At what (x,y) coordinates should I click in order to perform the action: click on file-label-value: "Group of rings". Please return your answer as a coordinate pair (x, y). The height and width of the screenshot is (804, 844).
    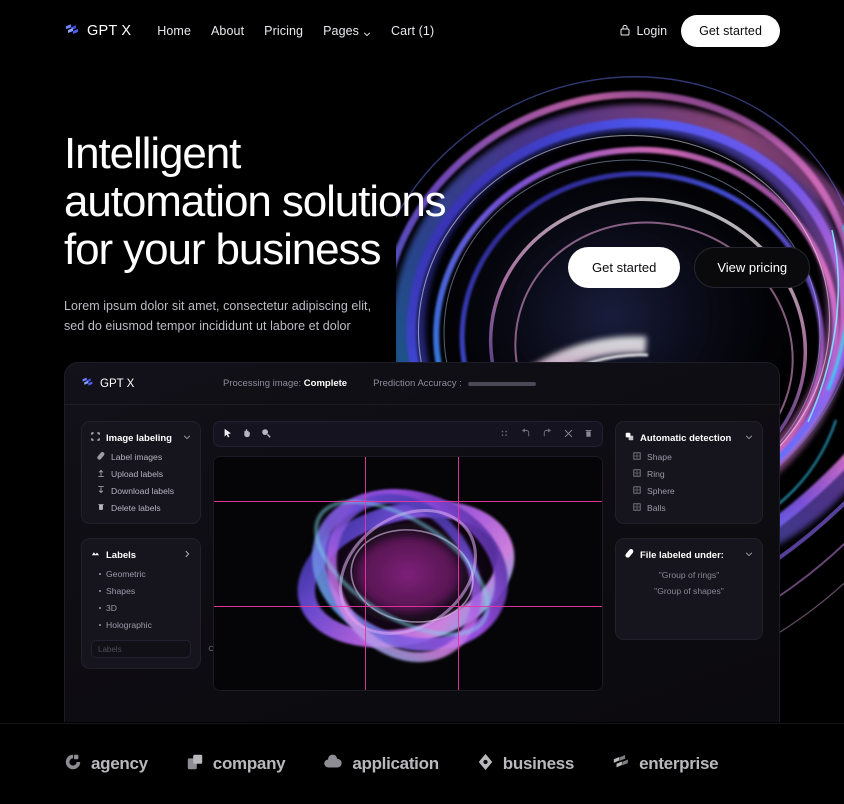
    Looking at the image, I should click on (689, 575).